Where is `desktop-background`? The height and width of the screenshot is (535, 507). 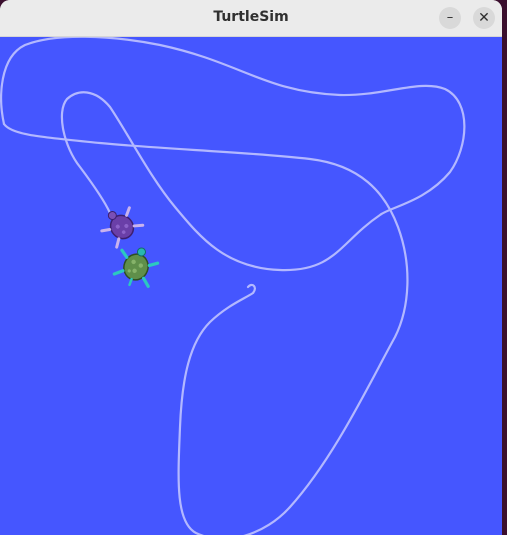 desktop-background is located at coordinates (504, 267).